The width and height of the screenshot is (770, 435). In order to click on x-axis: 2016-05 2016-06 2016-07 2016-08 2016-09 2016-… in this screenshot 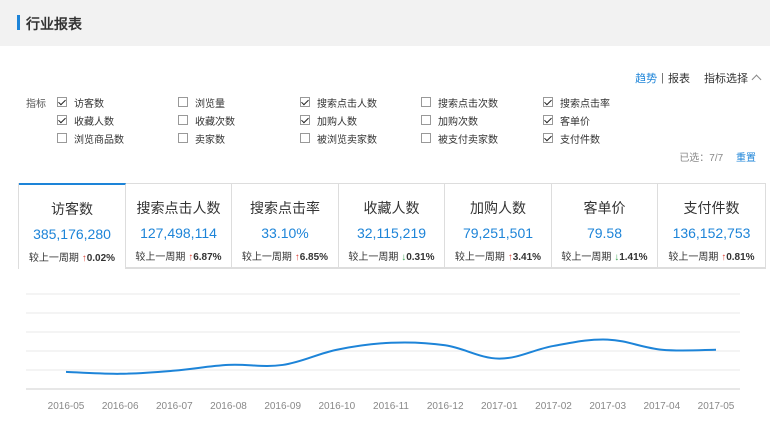, I will do `click(391, 406)`.